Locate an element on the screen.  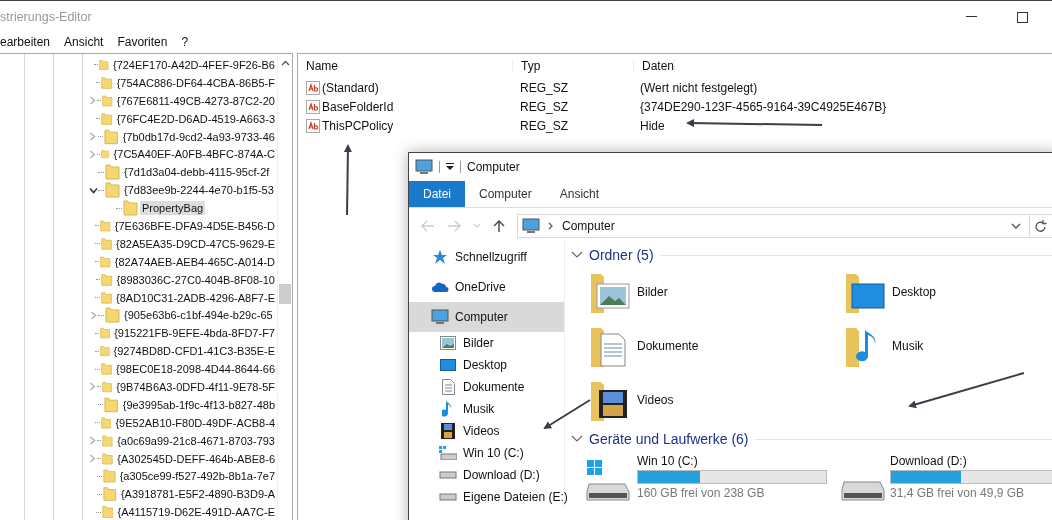
nav-item: OneDrive is located at coordinates (486, 287).